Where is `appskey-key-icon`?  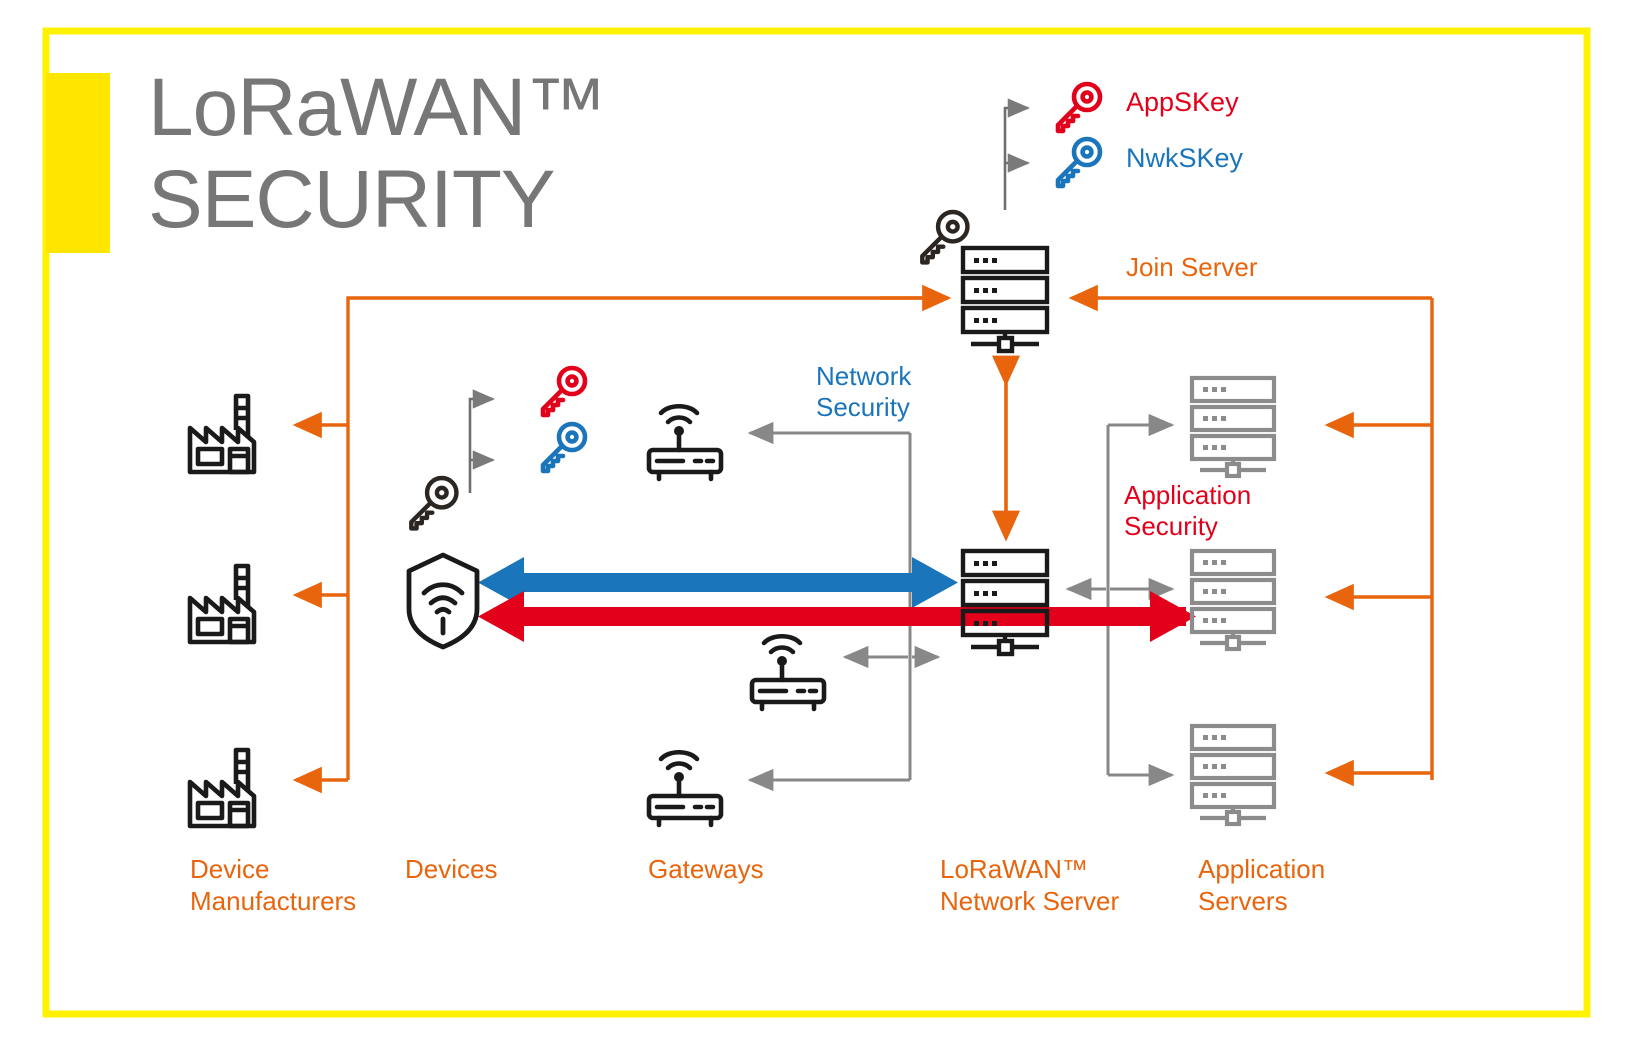 appskey-key-icon is located at coordinates (1079, 107).